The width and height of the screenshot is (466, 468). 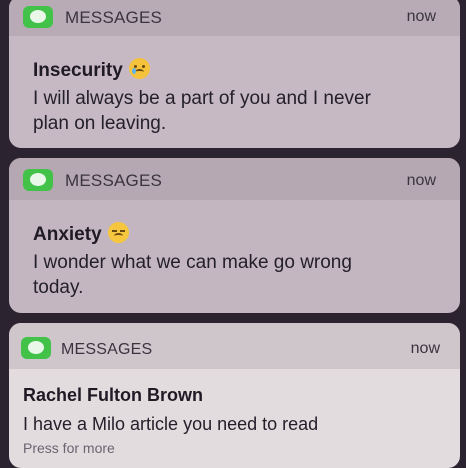 I want to click on sender-name: Anxiety, so click(x=67, y=234).